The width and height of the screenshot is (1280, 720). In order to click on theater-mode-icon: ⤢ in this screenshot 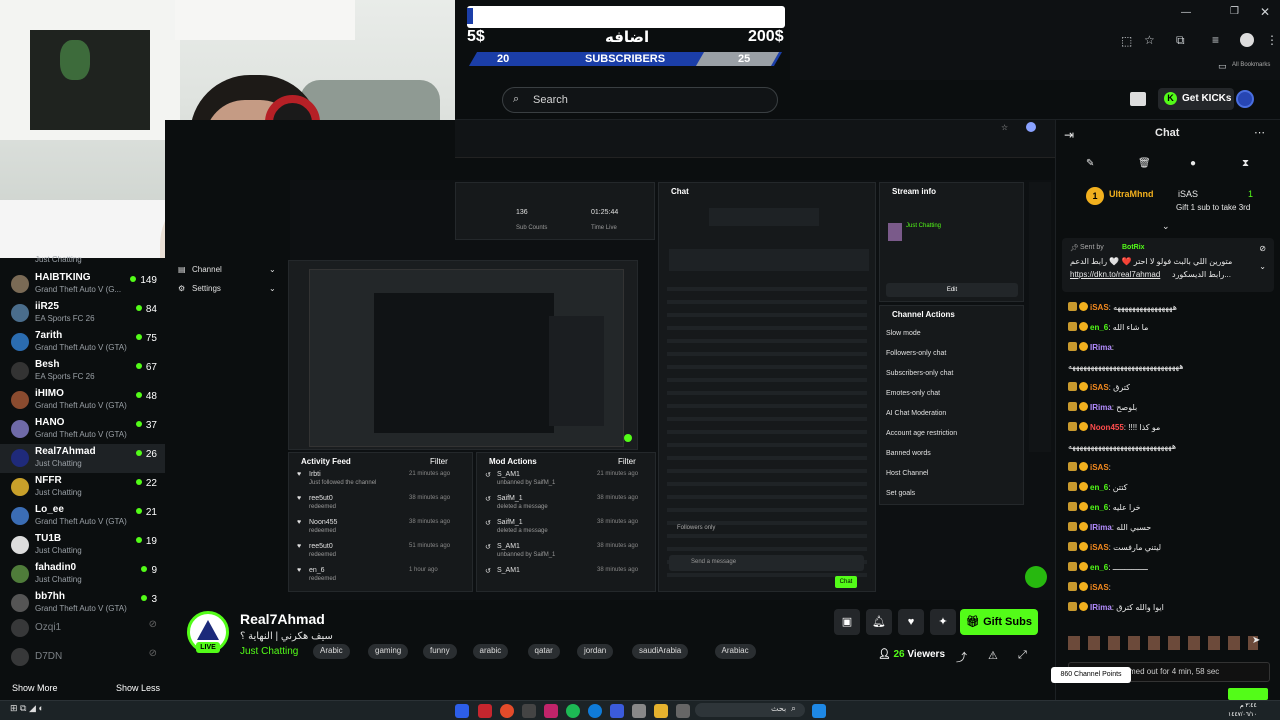, I will do `click(1022, 655)`.